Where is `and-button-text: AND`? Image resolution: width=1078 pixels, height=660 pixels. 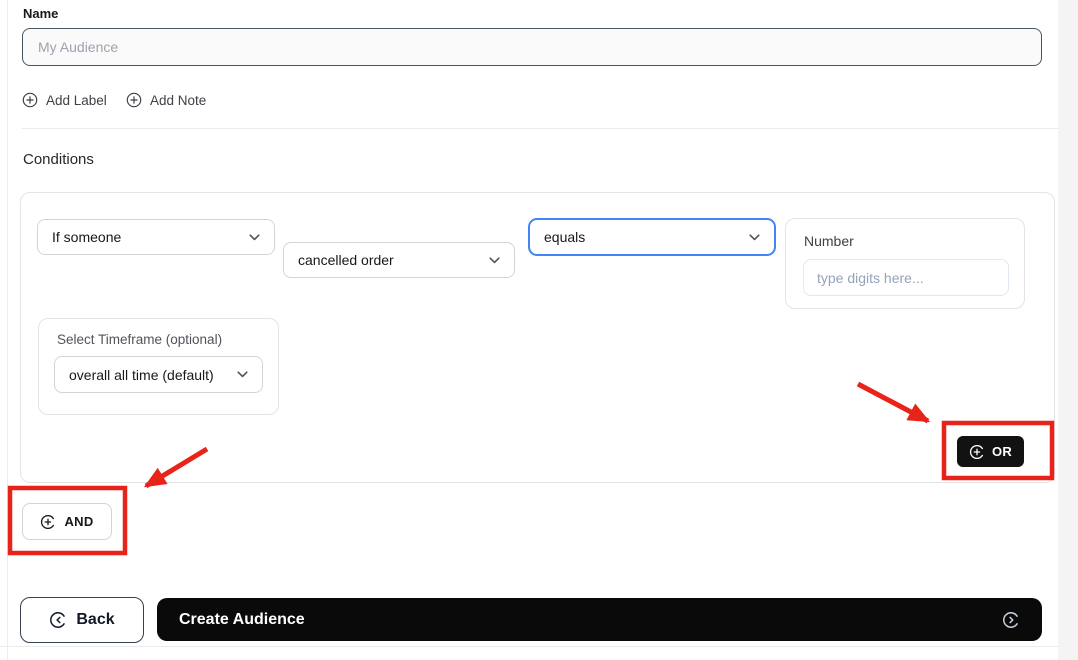
and-button-text: AND is located at coordinates (79, 521).